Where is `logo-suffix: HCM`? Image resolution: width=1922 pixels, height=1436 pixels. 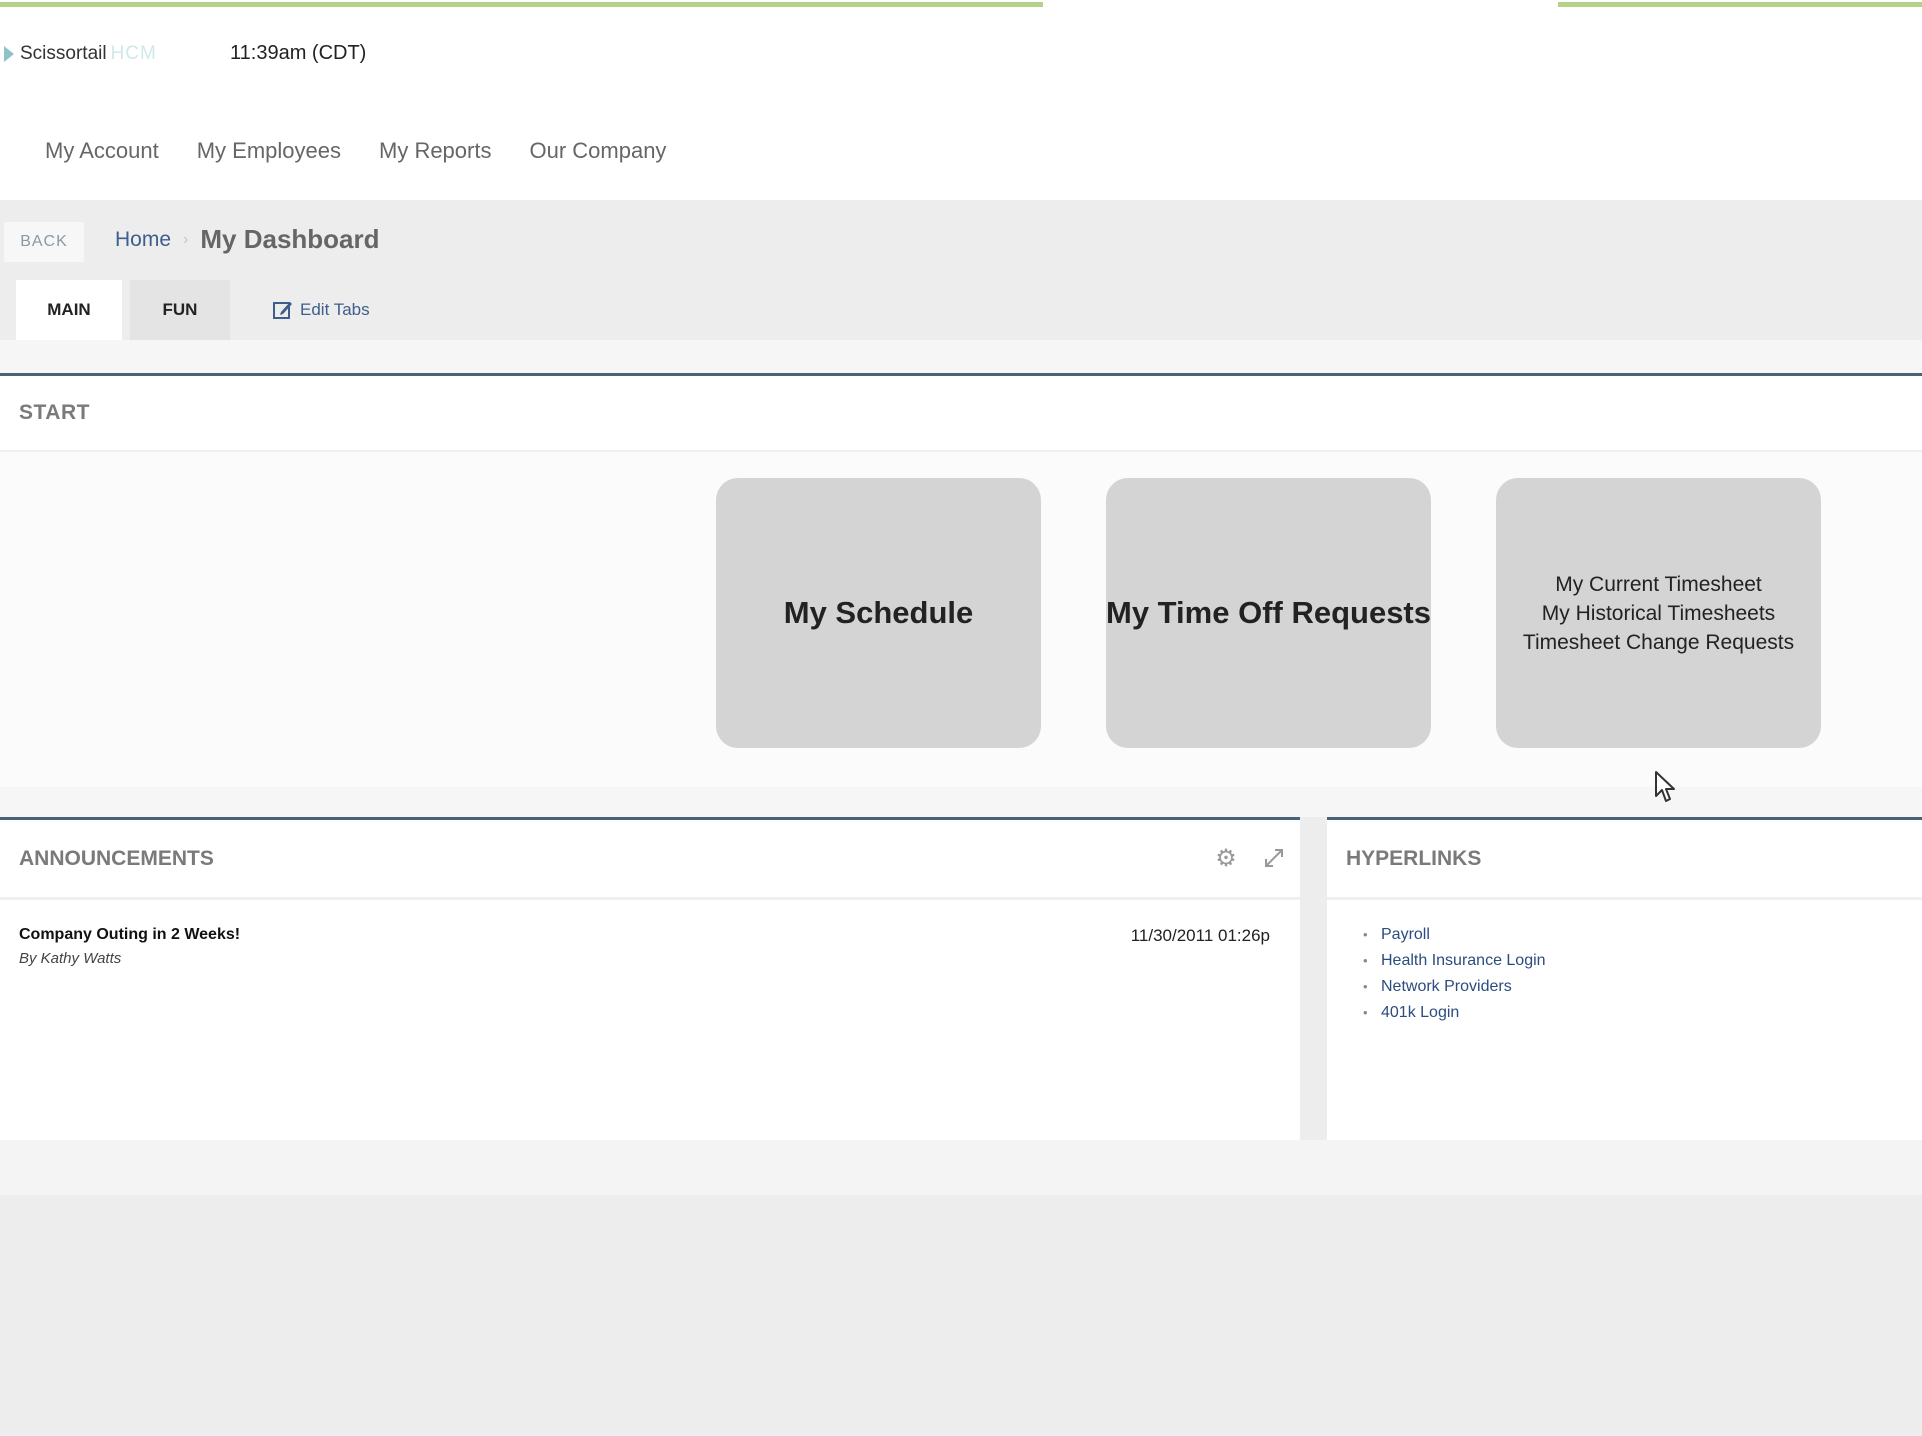
logo-suffix: HCM is located at coordinates (133, 53).